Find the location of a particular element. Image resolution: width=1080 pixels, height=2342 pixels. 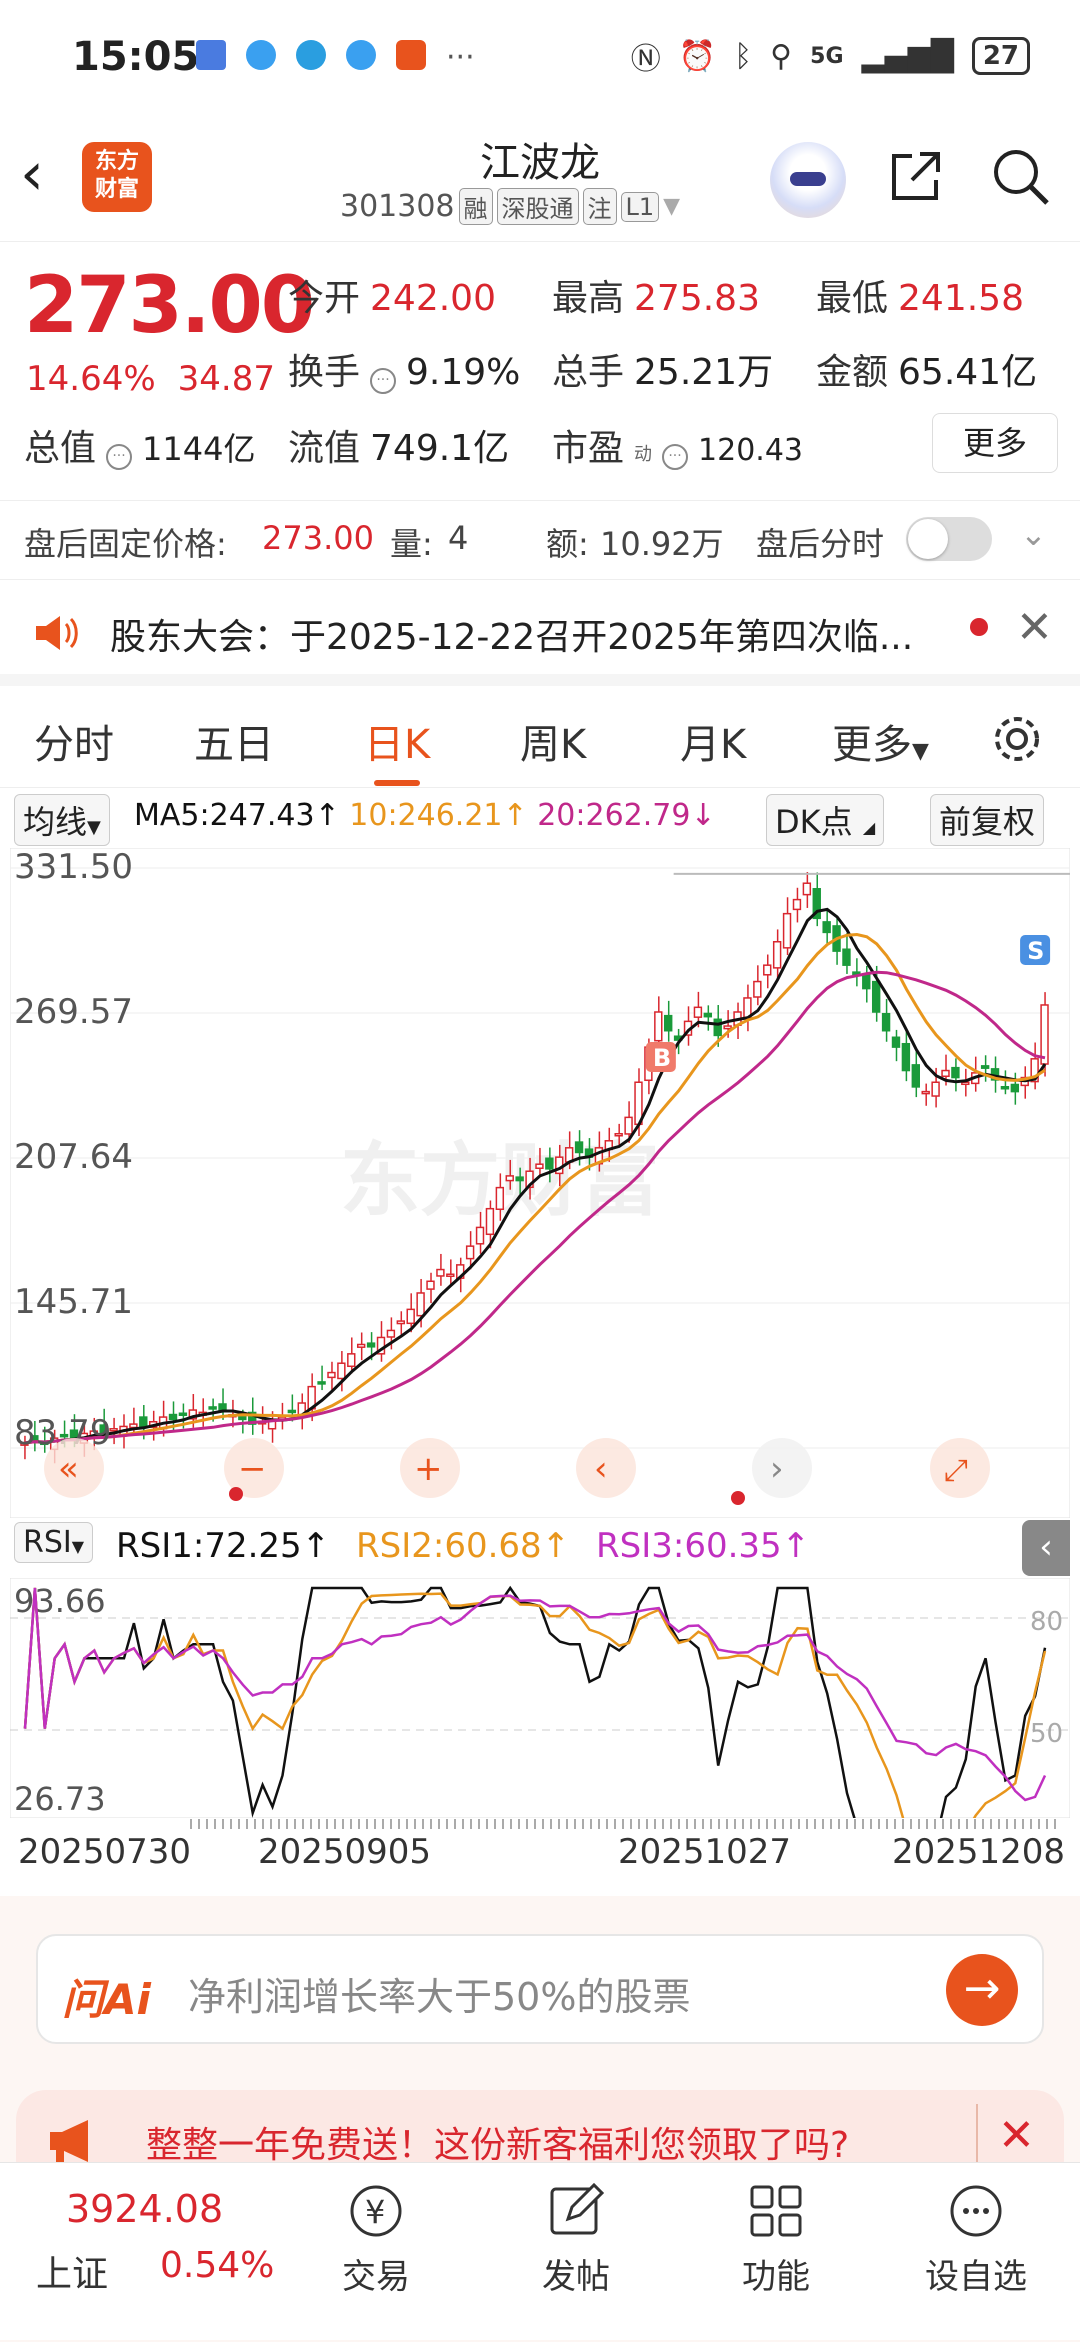

location-icon: ⚲ is located at coordinates (781, 56).